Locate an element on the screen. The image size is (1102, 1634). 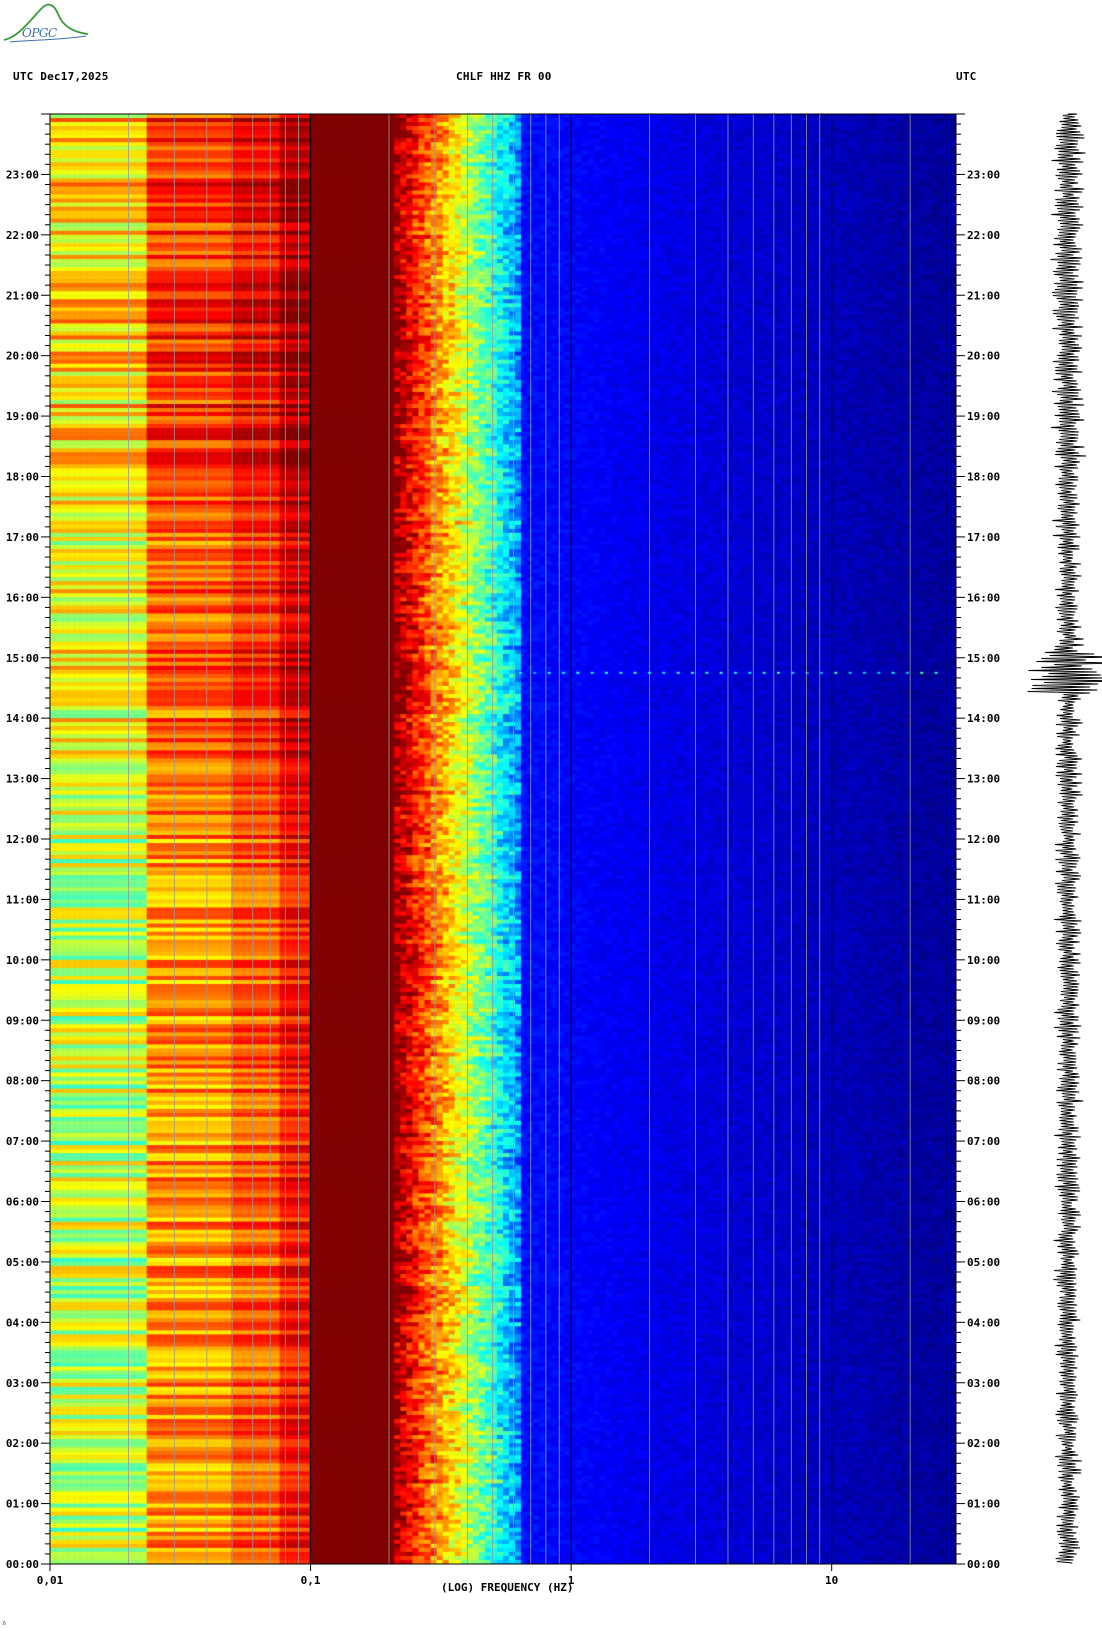
y-tick-label-right: 13:00 is located at coordinates (983, 779).